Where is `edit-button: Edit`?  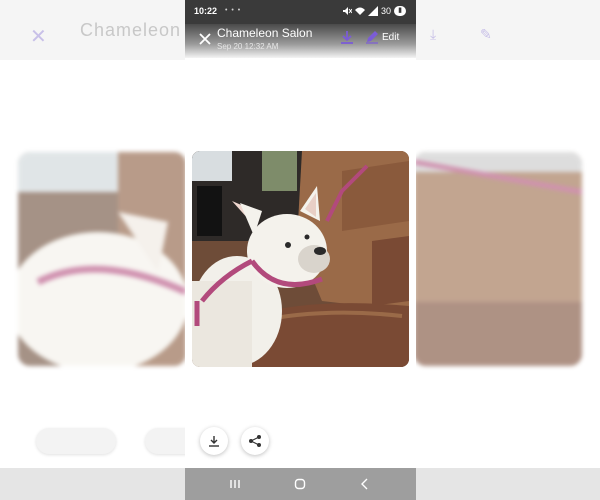 edit-button: Edit is located at coordinates (382, 37).